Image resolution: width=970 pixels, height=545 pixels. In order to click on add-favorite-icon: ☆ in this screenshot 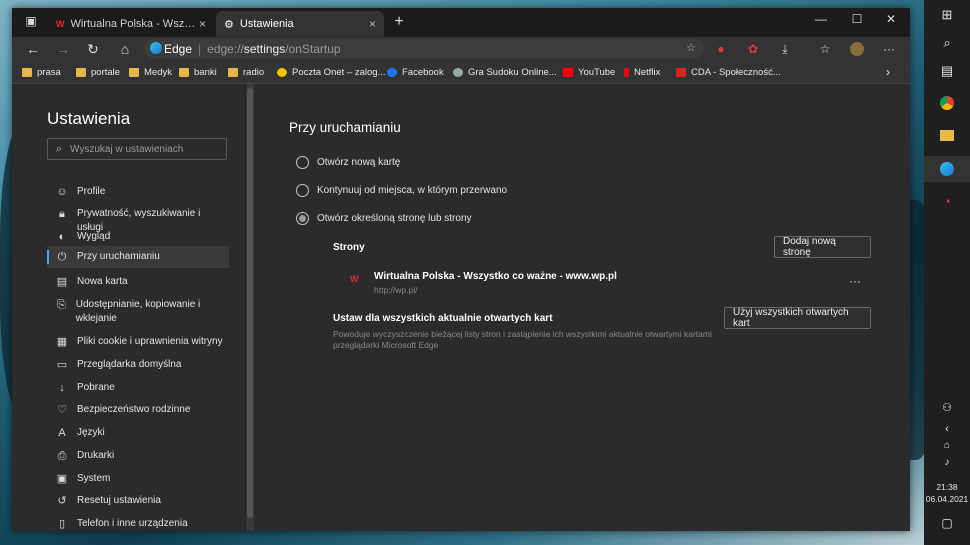, I will do `click(691, 47)`.